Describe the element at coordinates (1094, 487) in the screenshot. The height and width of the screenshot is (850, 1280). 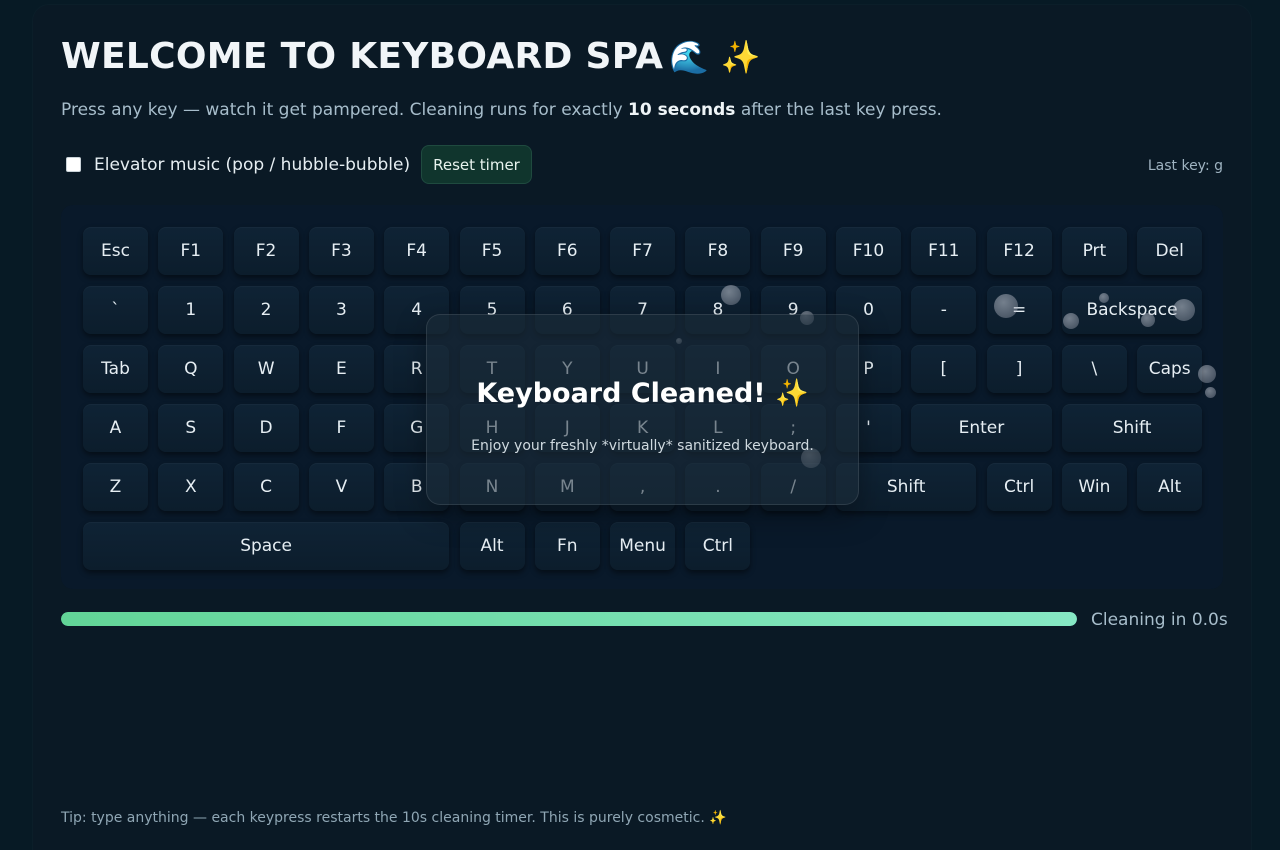
I see `key-win: Win` at that location.